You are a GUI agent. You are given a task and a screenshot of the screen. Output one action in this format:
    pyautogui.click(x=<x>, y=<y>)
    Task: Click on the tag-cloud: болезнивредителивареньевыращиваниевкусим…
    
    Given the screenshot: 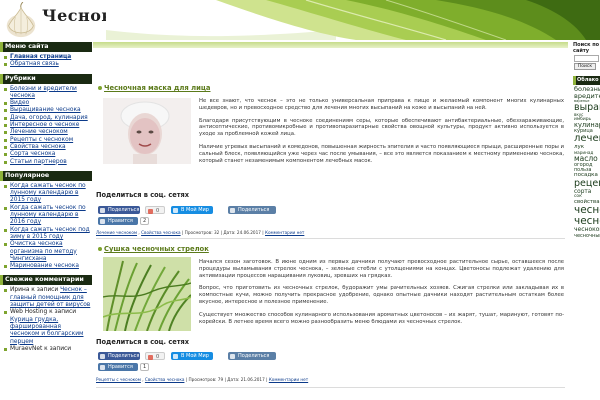 What is the action you would take?
    pyautogui.click(x=586, y=162)
    